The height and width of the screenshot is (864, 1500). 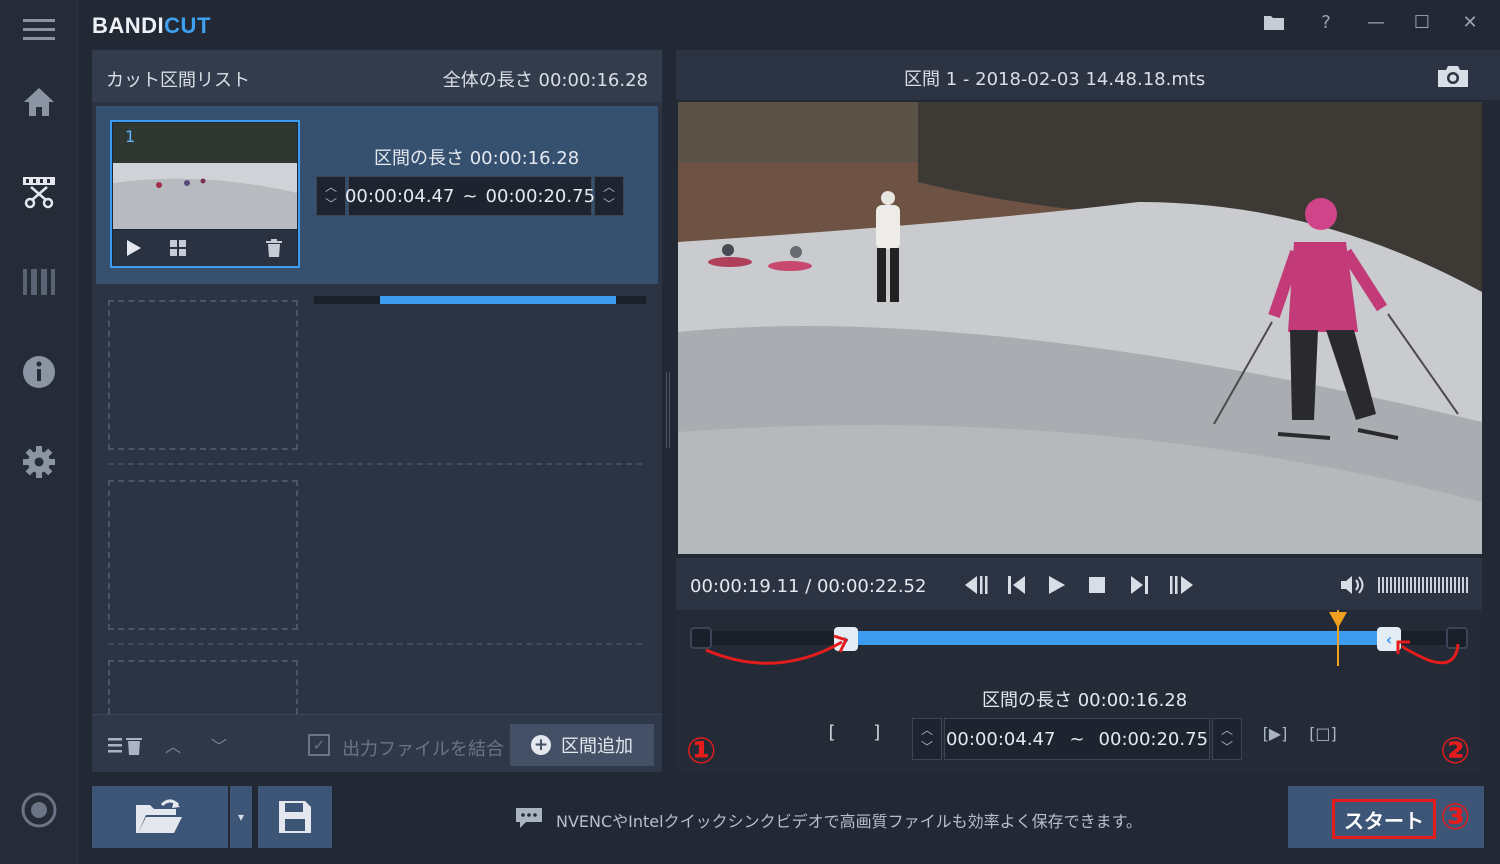 I want to click on settings-button, so click(x=39, y=462).